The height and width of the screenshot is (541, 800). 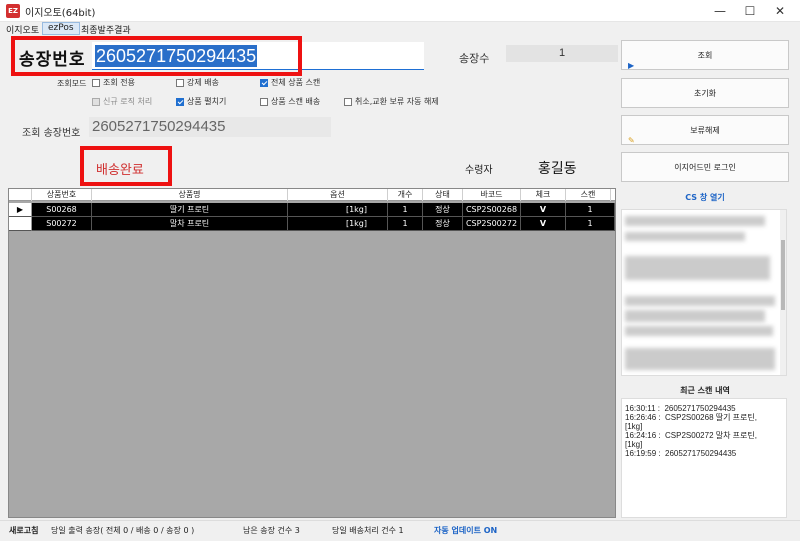 I want to click on cell-product-code: S00268, so click(x=62, y=210).